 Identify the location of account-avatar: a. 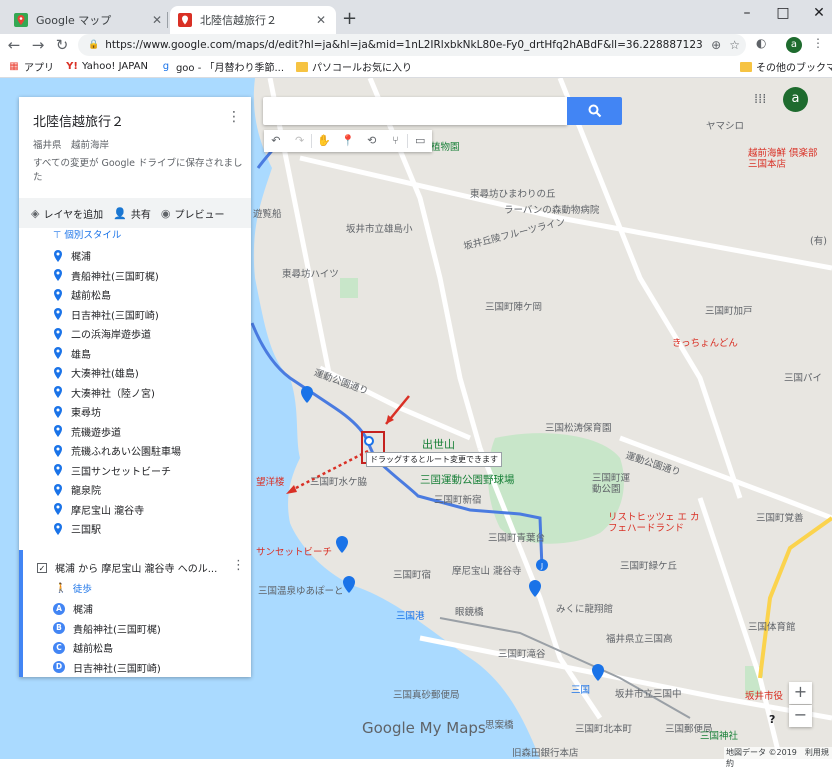
(795, 99).